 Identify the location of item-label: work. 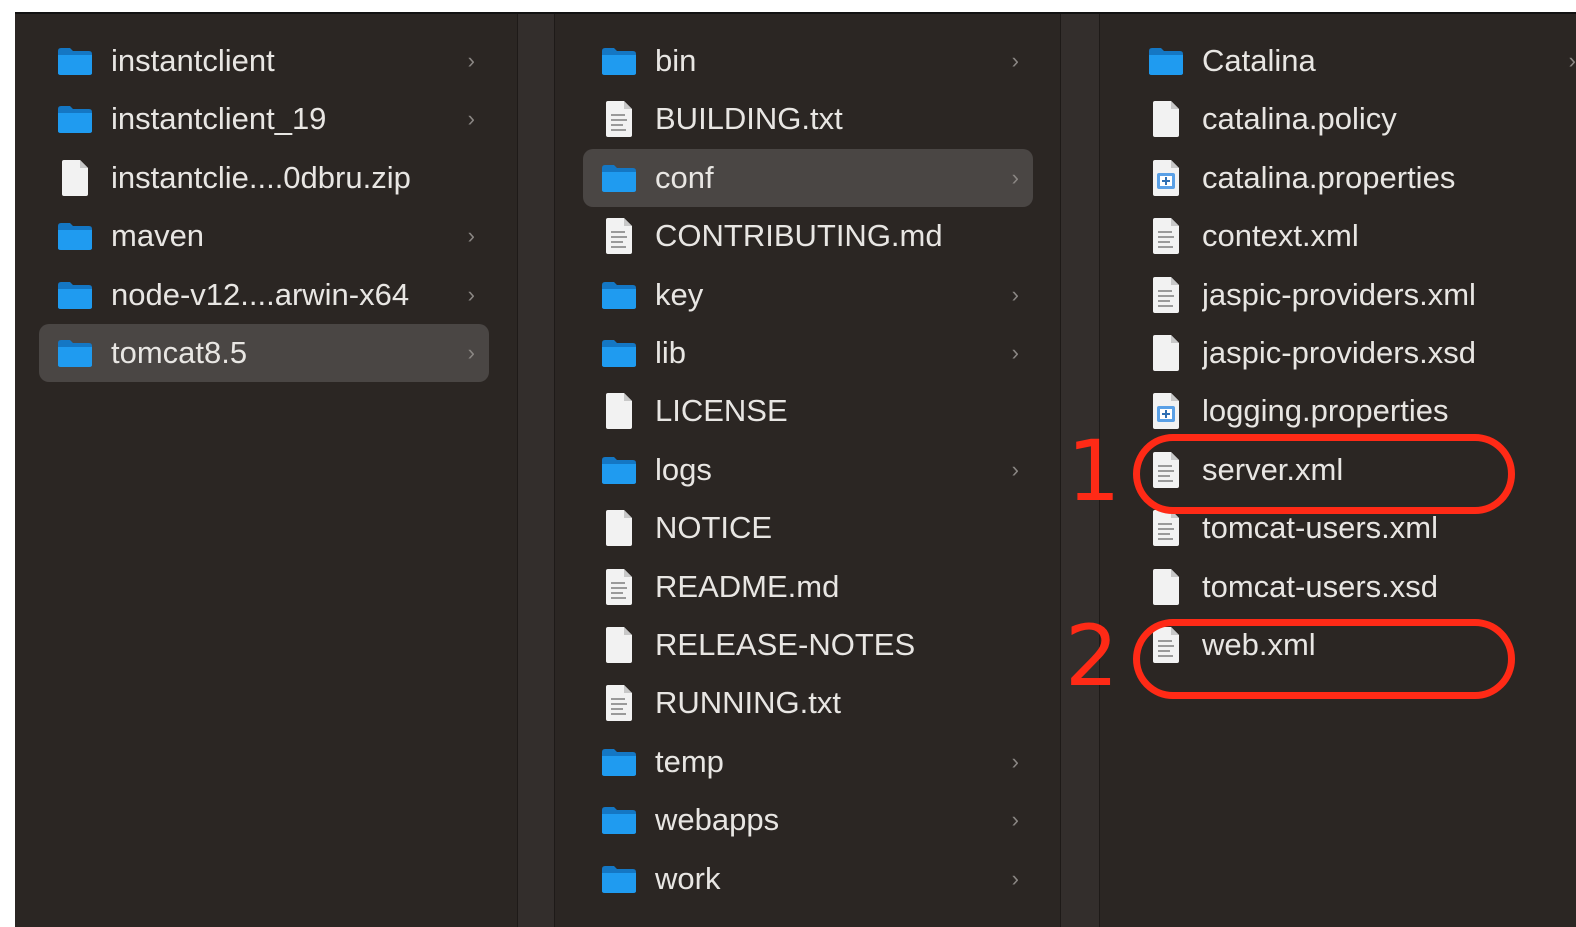
(688, 878).